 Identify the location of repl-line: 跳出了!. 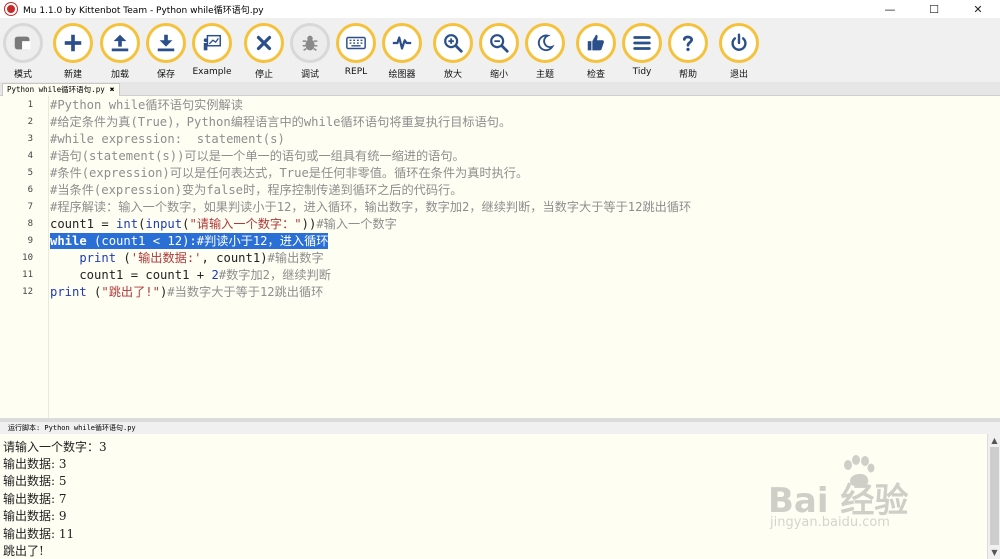
(23, 551).